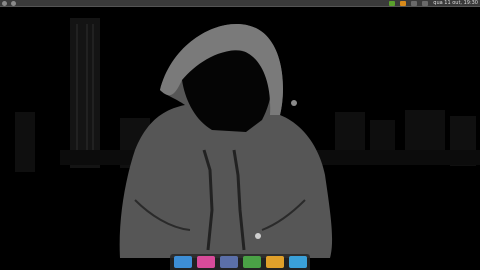 Image resolution: width=480 pixels, height=270 pixels. What do you see at coordinates (251, 262) in the screenshot?
I see `home-icon` at bounding box center [251, 262].